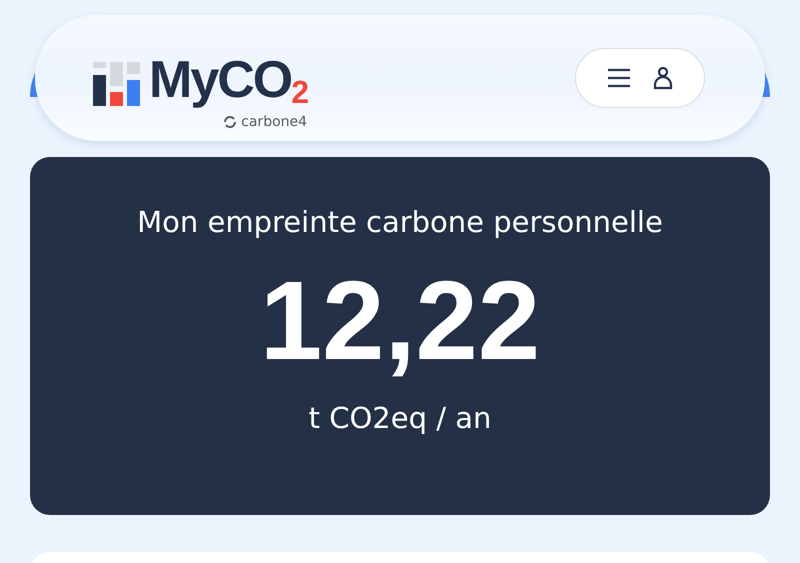  What do you see at coordinates (663, 78) in the screenshot?
I see `user-icon` at bounding box center [663, 78].